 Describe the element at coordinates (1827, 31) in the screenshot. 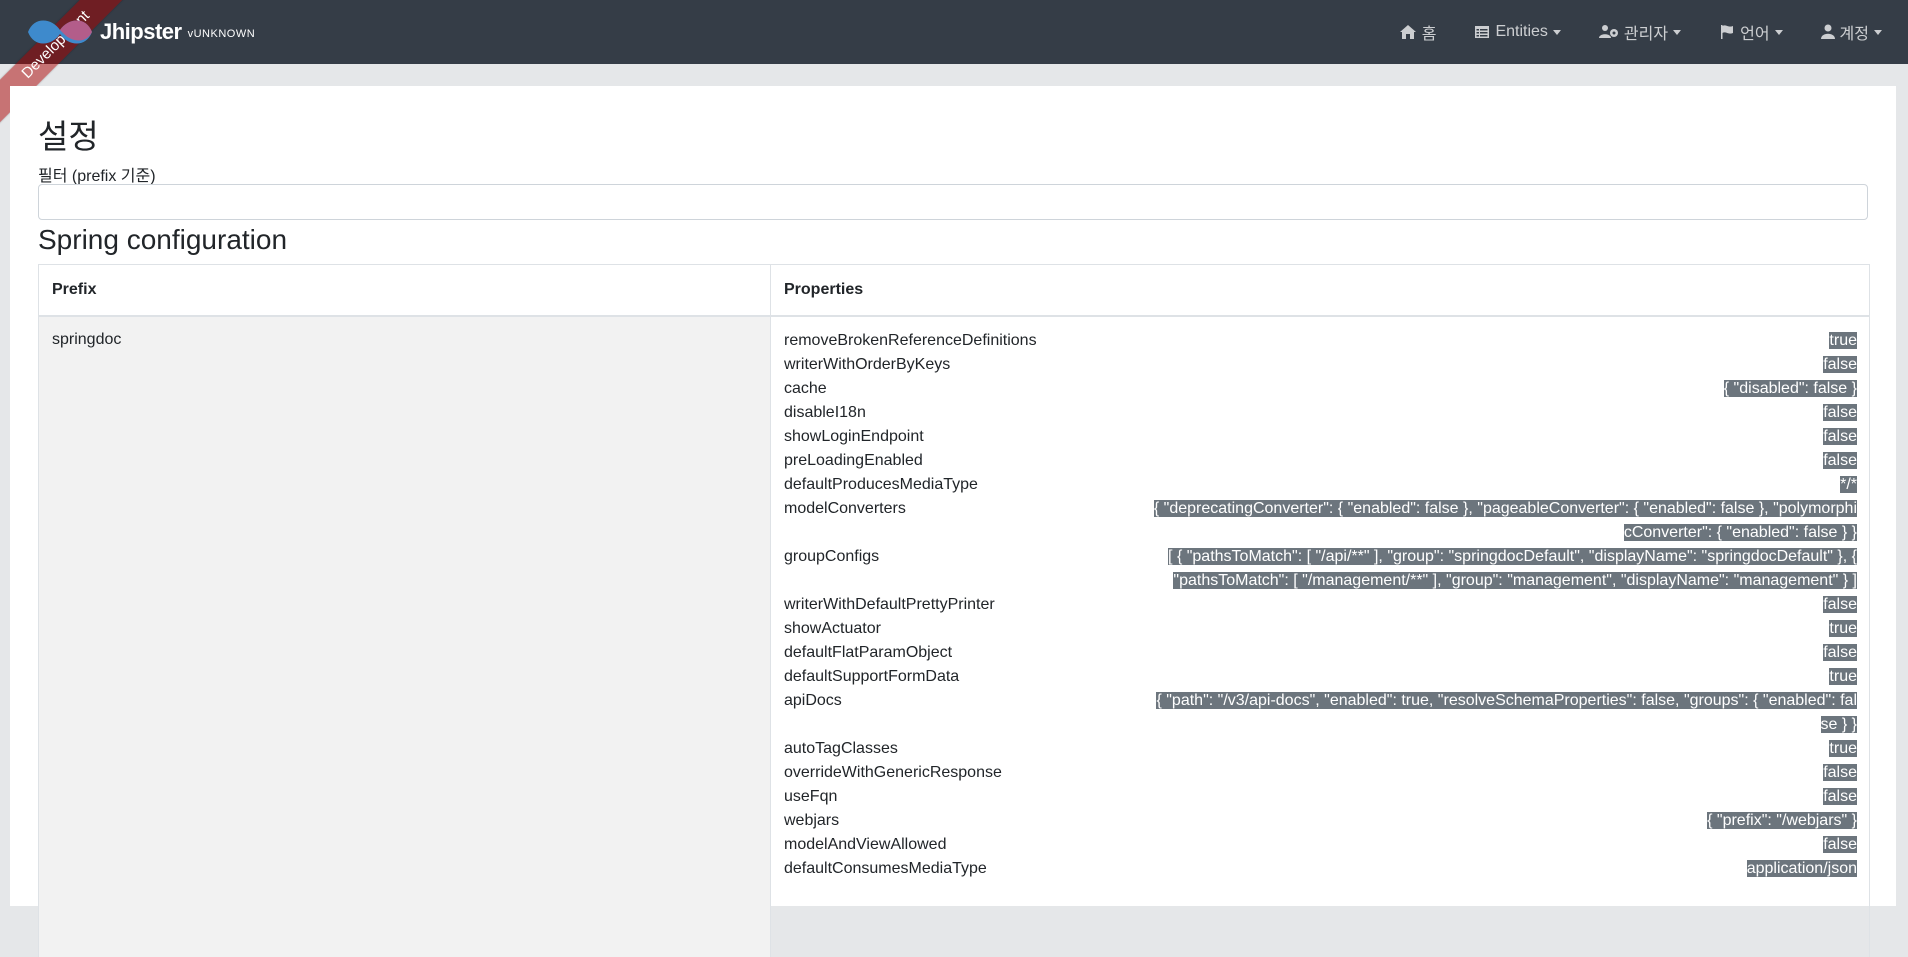

I see `user-icon` at that location.